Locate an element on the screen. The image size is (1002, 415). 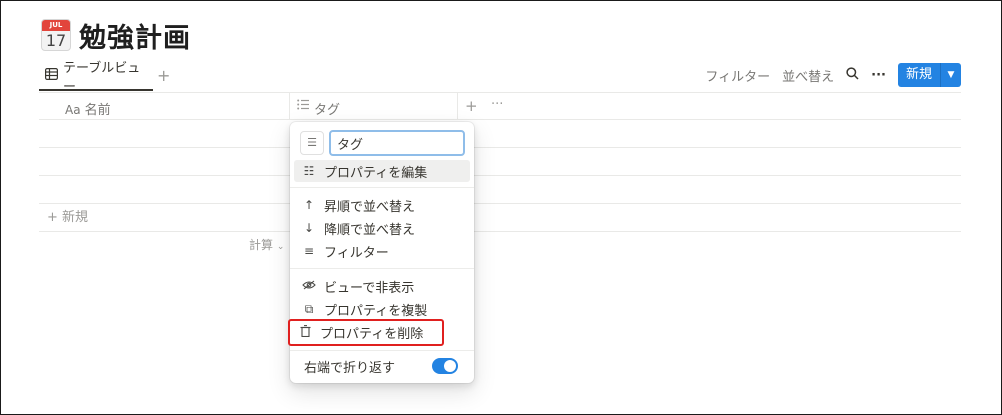
menu-item-label: 降順で並べ替え is located at coordinates (370, 230).